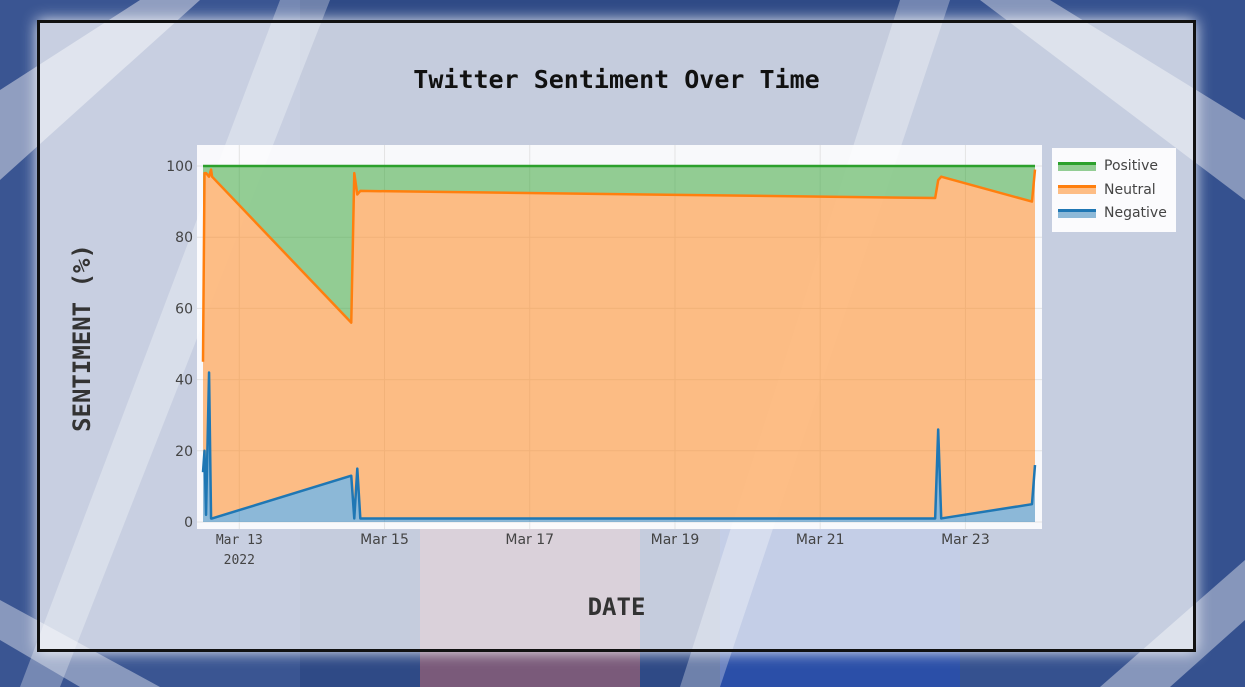 The width and height of the screenshot is (1245, 687). I want to click on x-tick-label: Mar 17, so click(529, 540).